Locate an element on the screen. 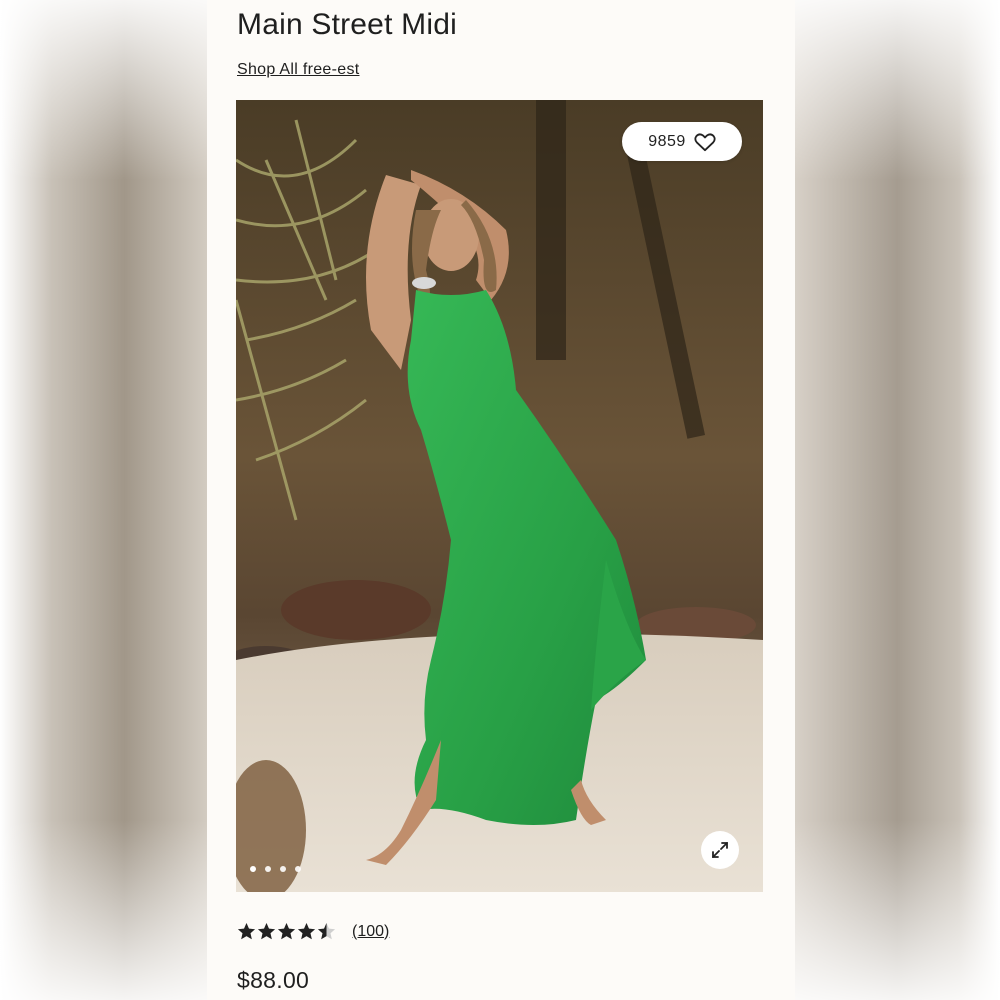  favorite-button: 9859 is located at coordinates (682, 141).